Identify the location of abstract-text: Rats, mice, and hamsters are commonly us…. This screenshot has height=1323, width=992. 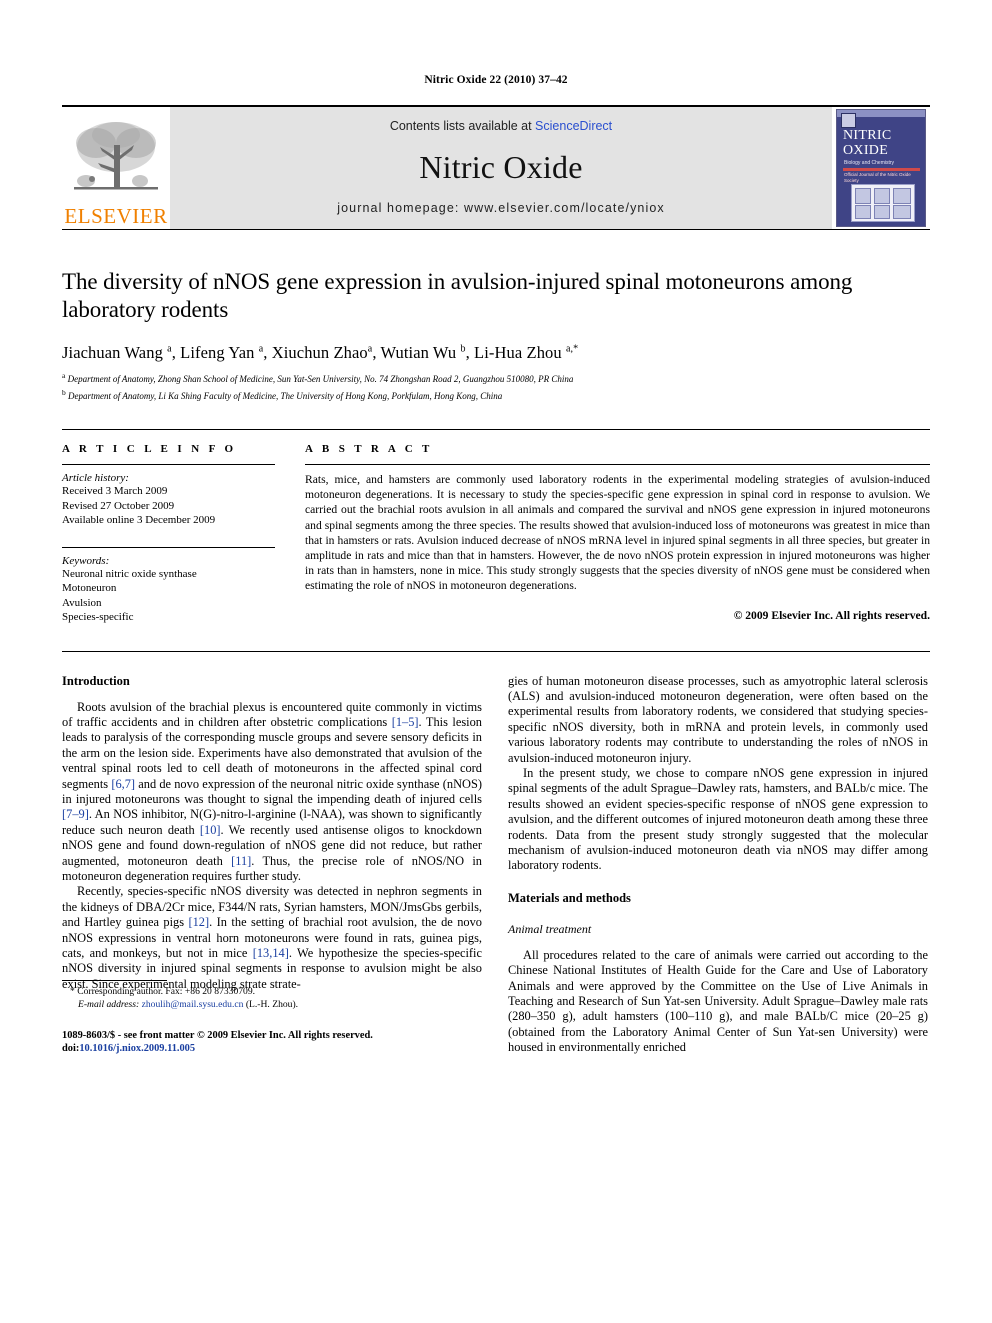
(617, 533).